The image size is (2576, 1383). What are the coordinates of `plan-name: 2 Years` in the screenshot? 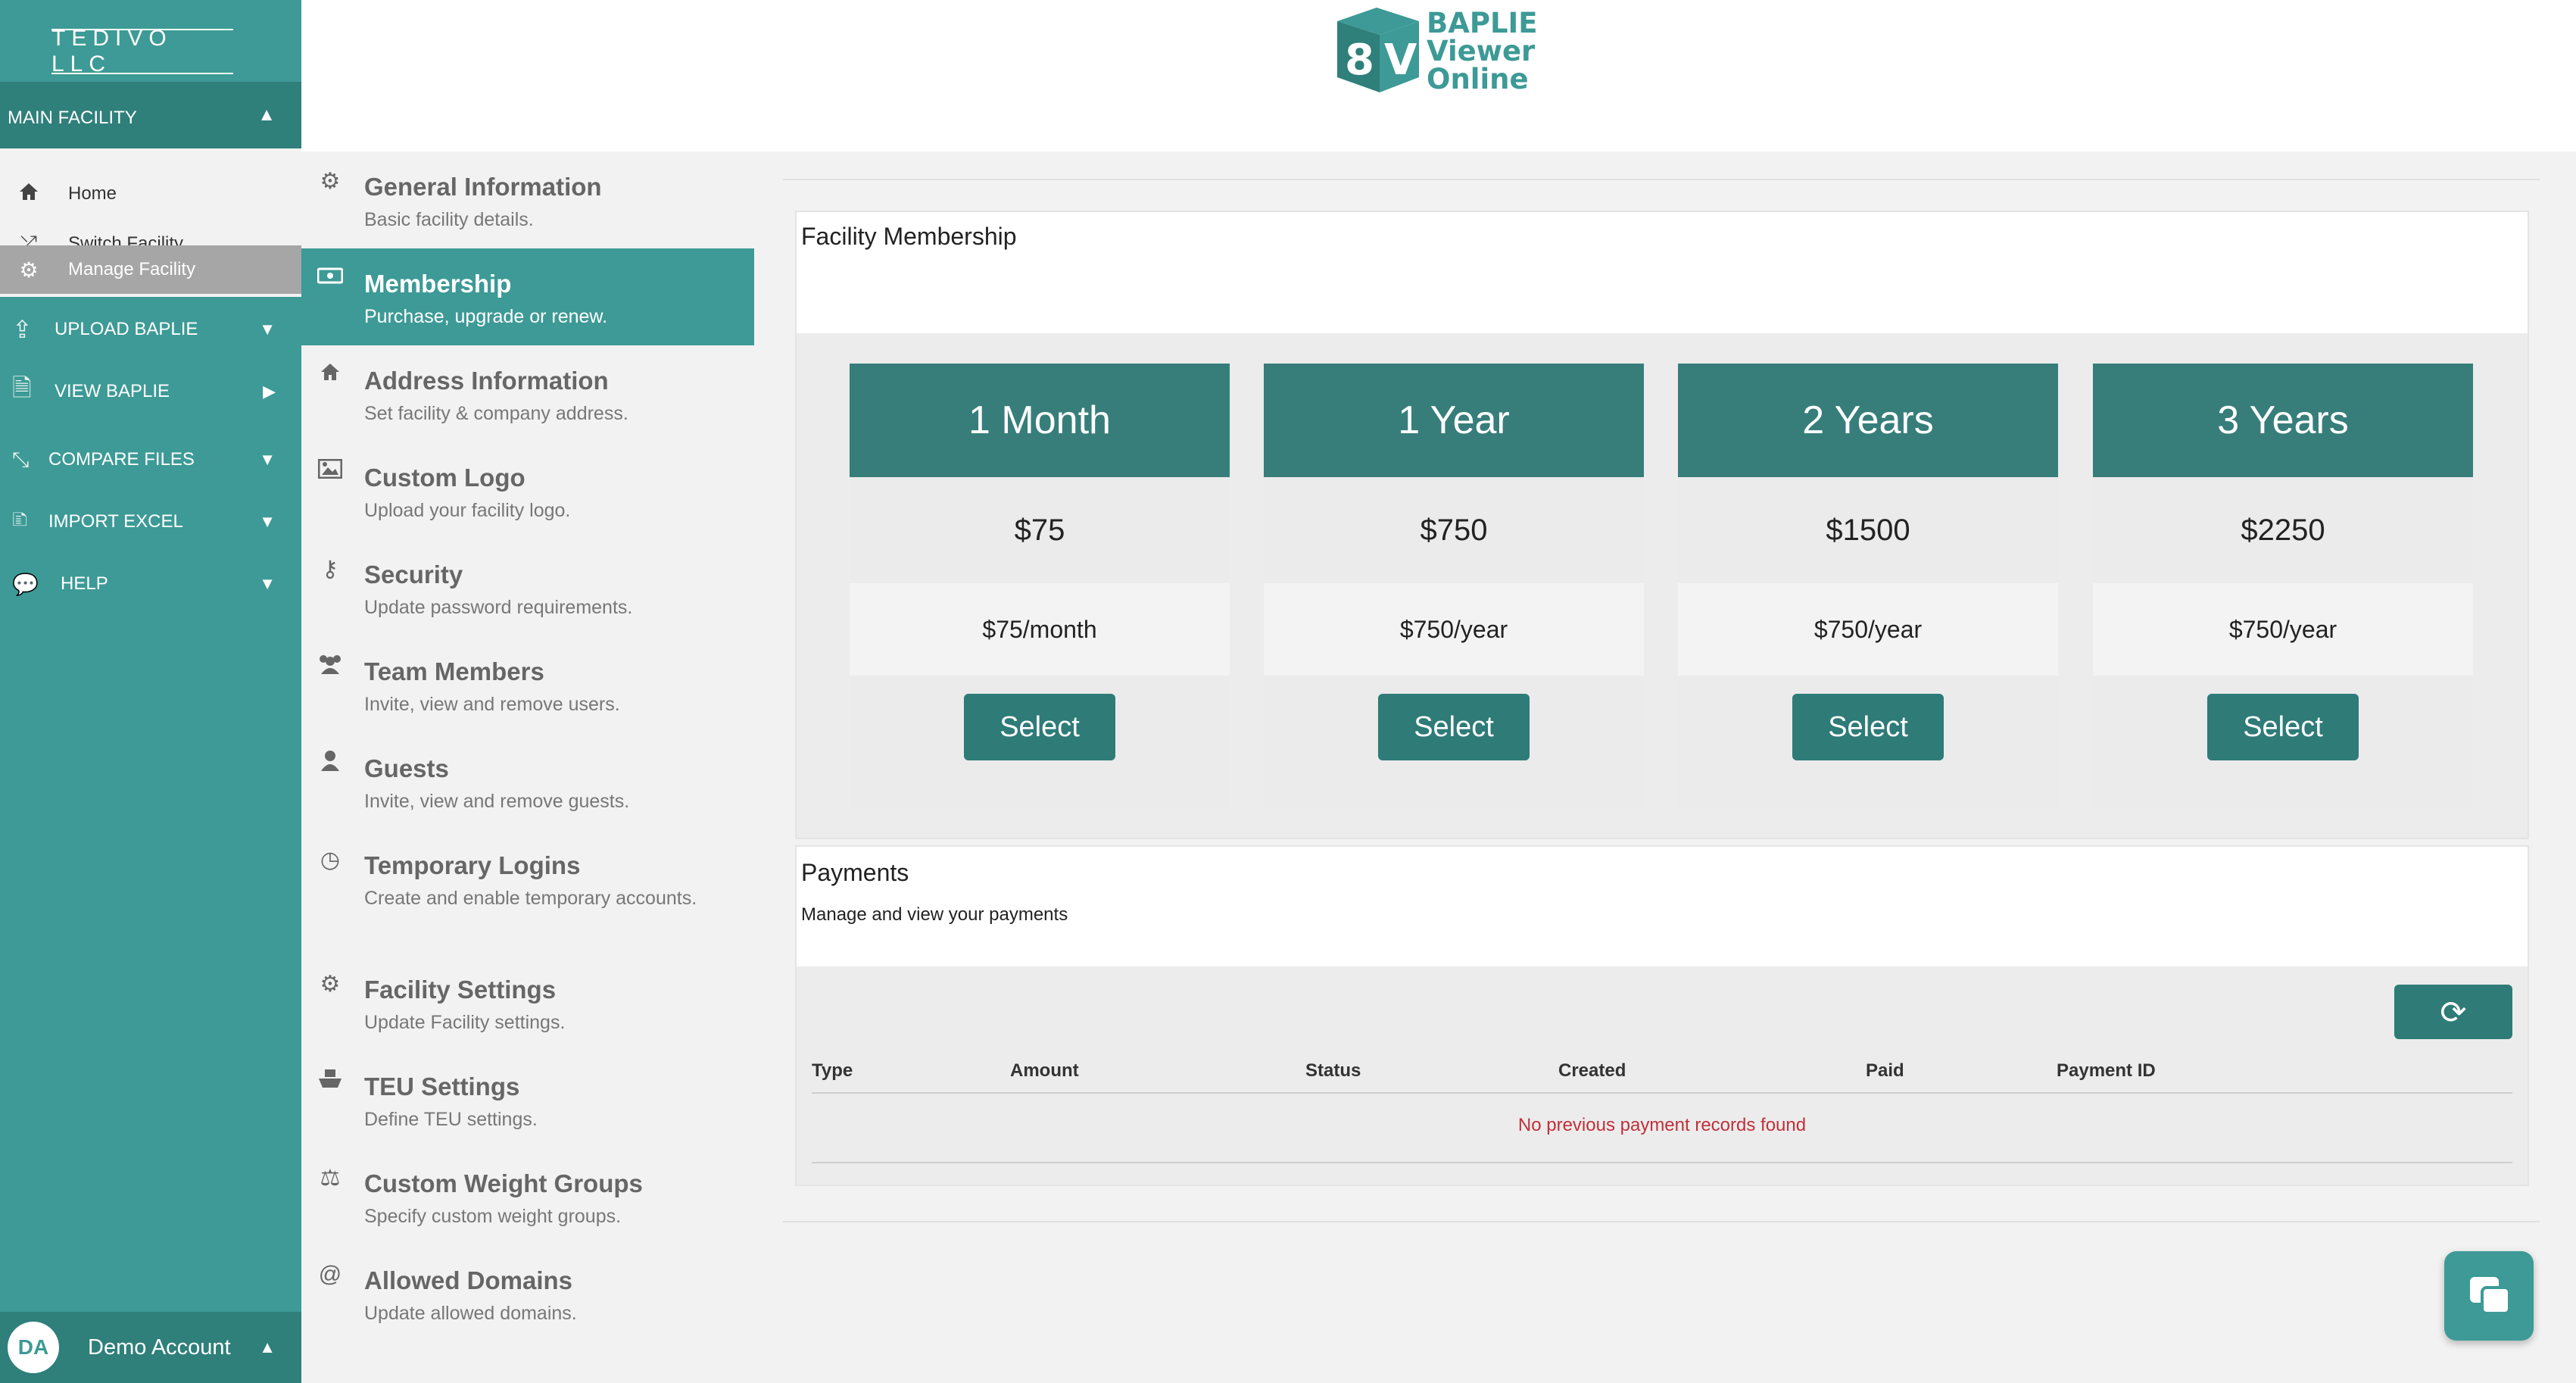 It's located at (1868, 420).